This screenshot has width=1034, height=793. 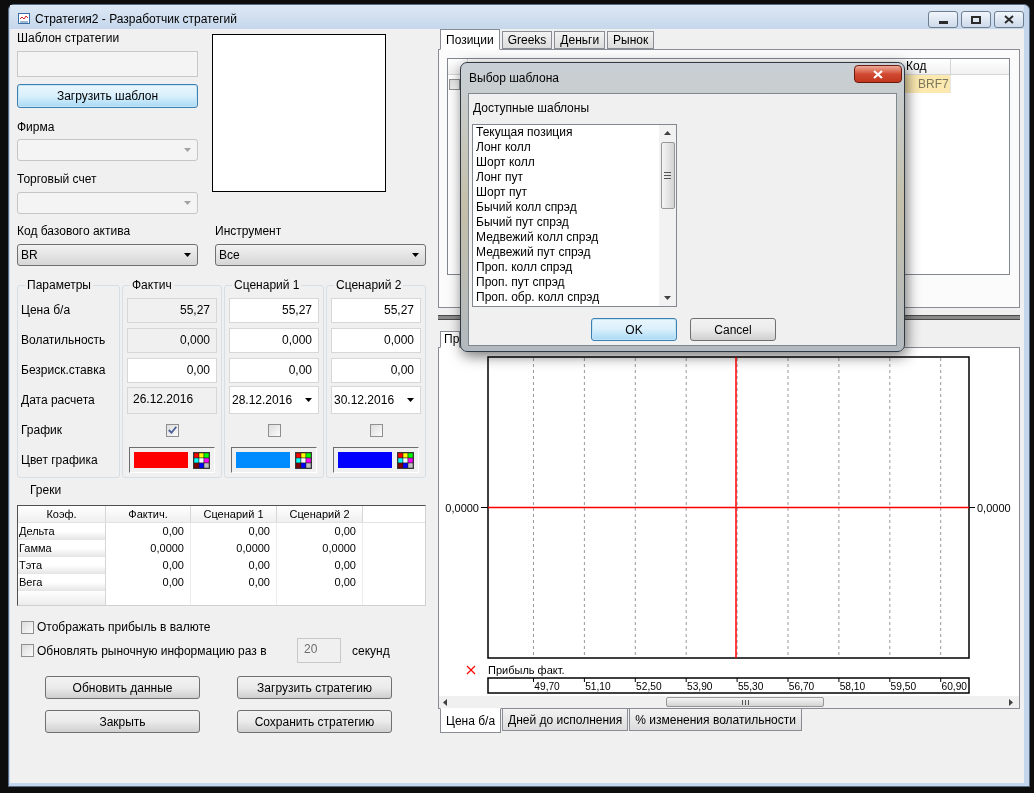 What do you see at coordinates (68, 38) in the screenshot?
I see `field-label: Шаблон стратегии` at bounding box center [68, 38].